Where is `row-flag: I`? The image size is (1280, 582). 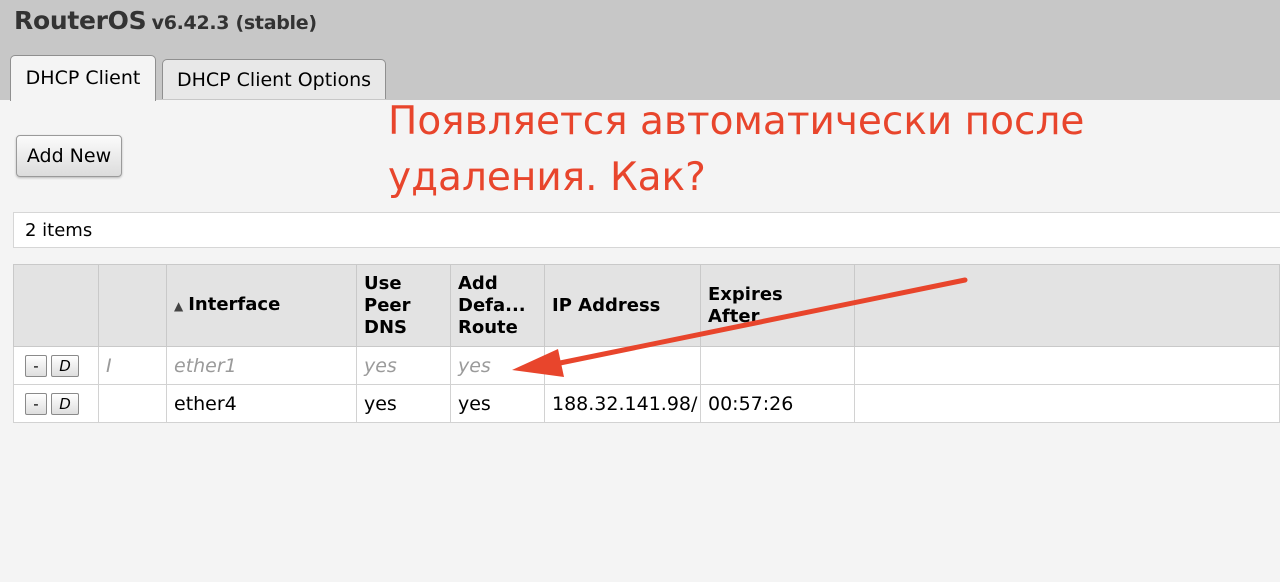
row-flag: I is located at coordinates (132, 365).